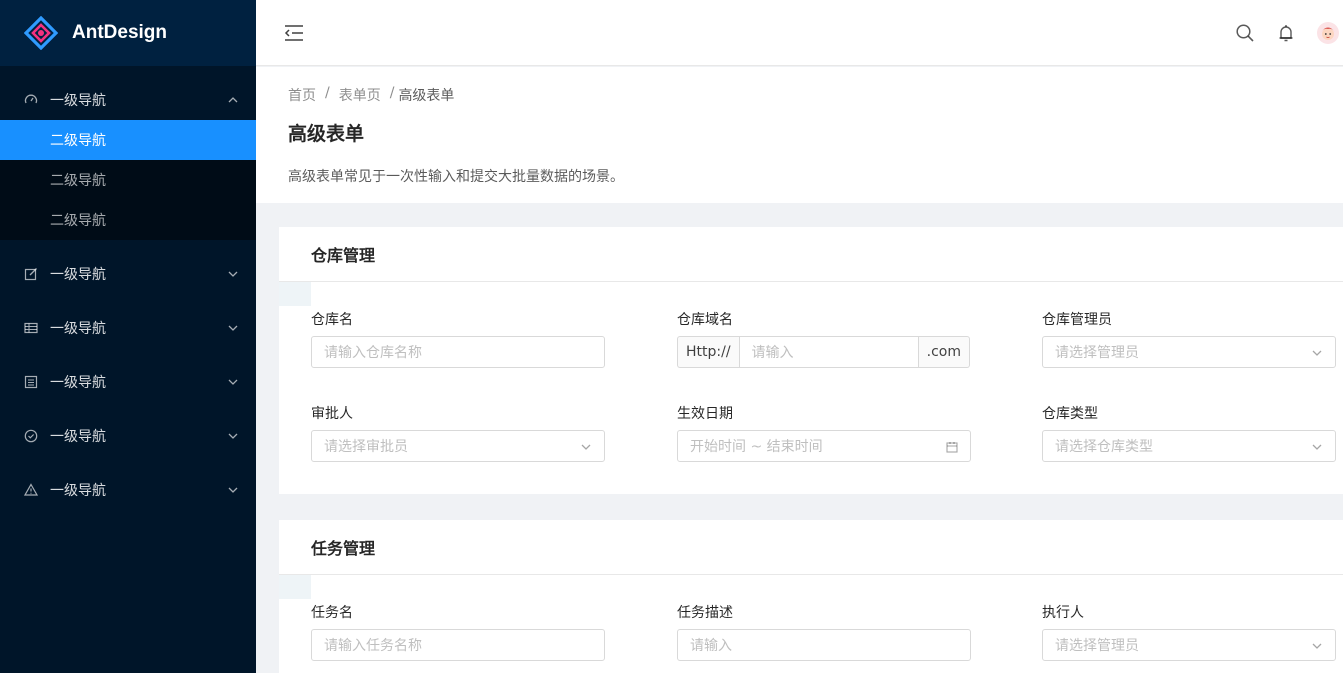 This screenshot has height=673, width=1343. What do you see at coordinates (332, 320) in the screenshot?
I see `warehouse-name-label: 仓库名` at bounding box center [332, 320].